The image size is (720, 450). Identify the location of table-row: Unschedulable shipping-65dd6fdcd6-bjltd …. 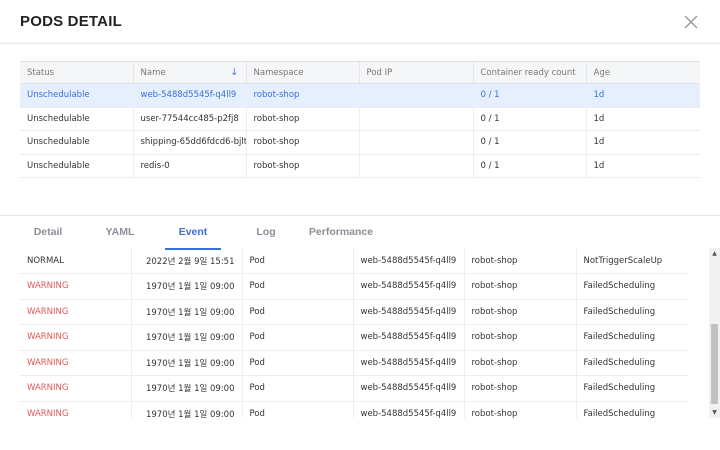
(360, 142).